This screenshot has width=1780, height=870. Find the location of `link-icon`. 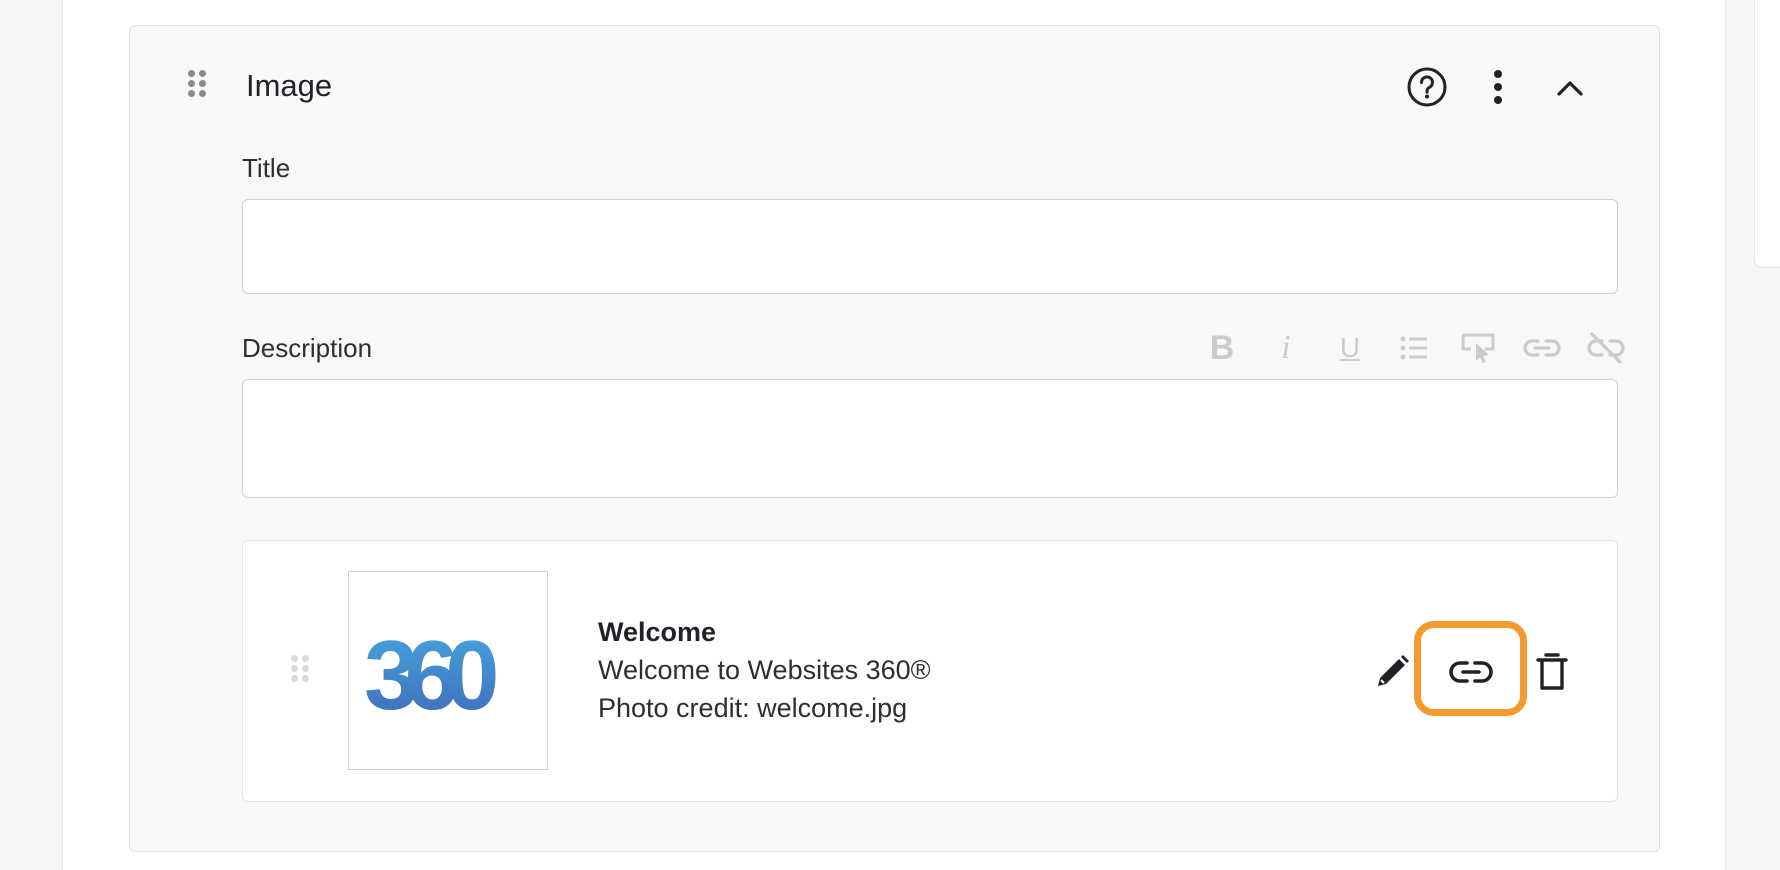

link-icon is located at coordinates (1542, 348).